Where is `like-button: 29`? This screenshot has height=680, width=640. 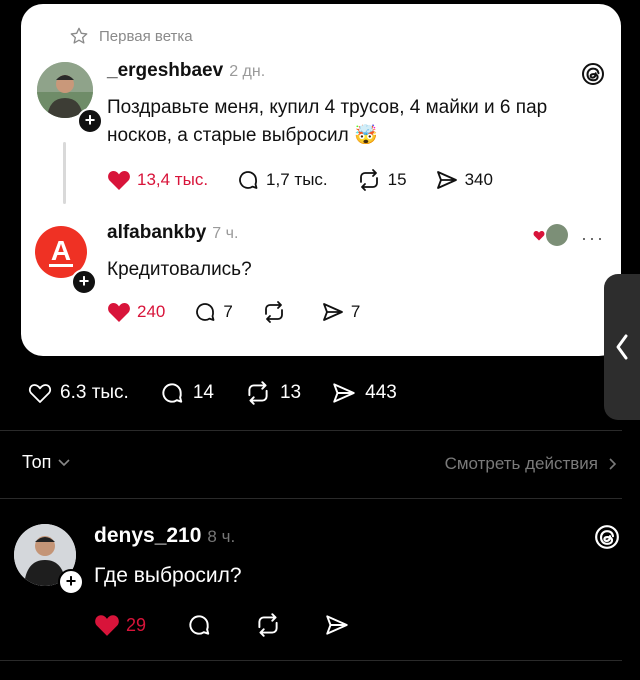
like-button: 29 is located at coordinates (120, 625).